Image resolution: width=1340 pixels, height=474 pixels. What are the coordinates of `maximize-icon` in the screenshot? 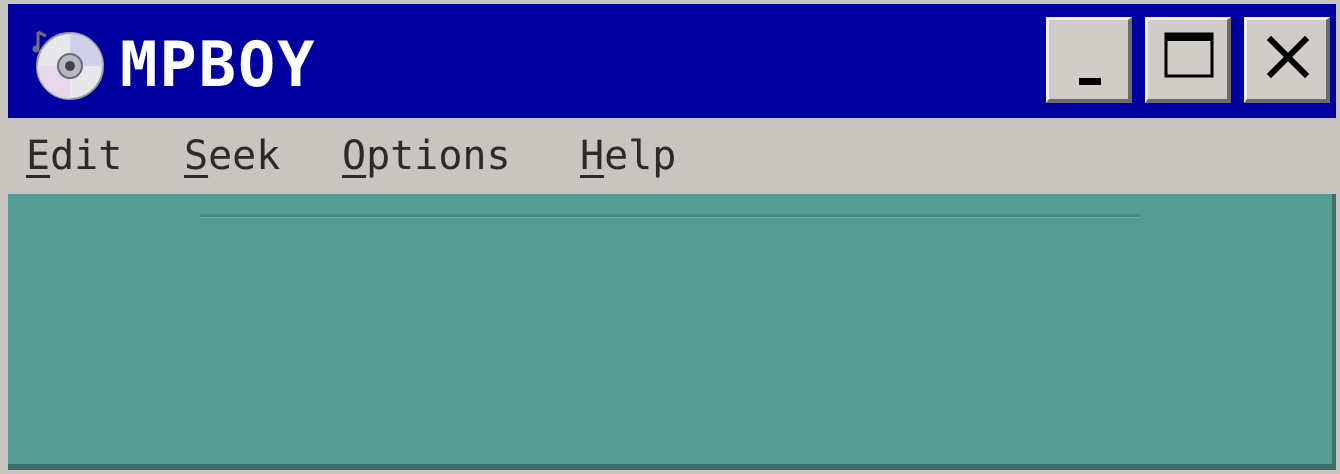 It's located at (1189, 55).